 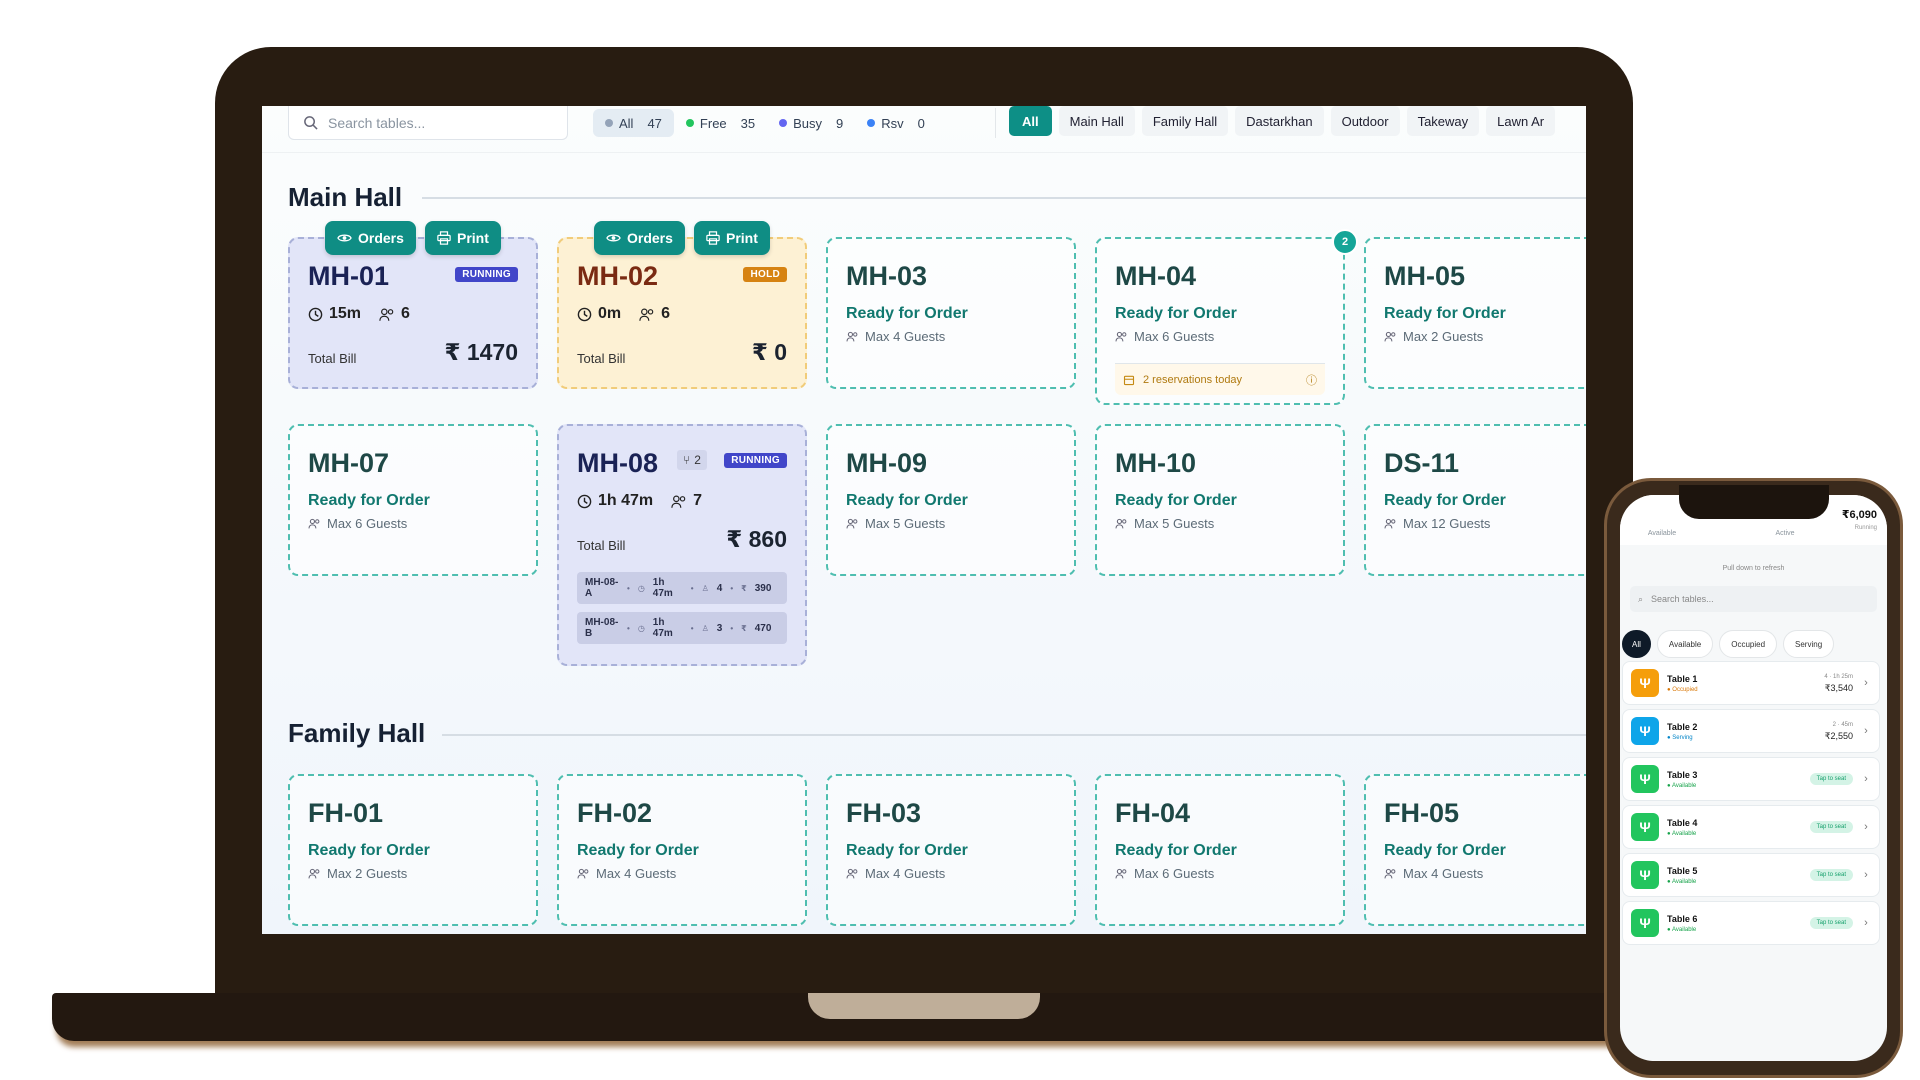 I want to click on tab-all: All, so click(x=1030, y=121).